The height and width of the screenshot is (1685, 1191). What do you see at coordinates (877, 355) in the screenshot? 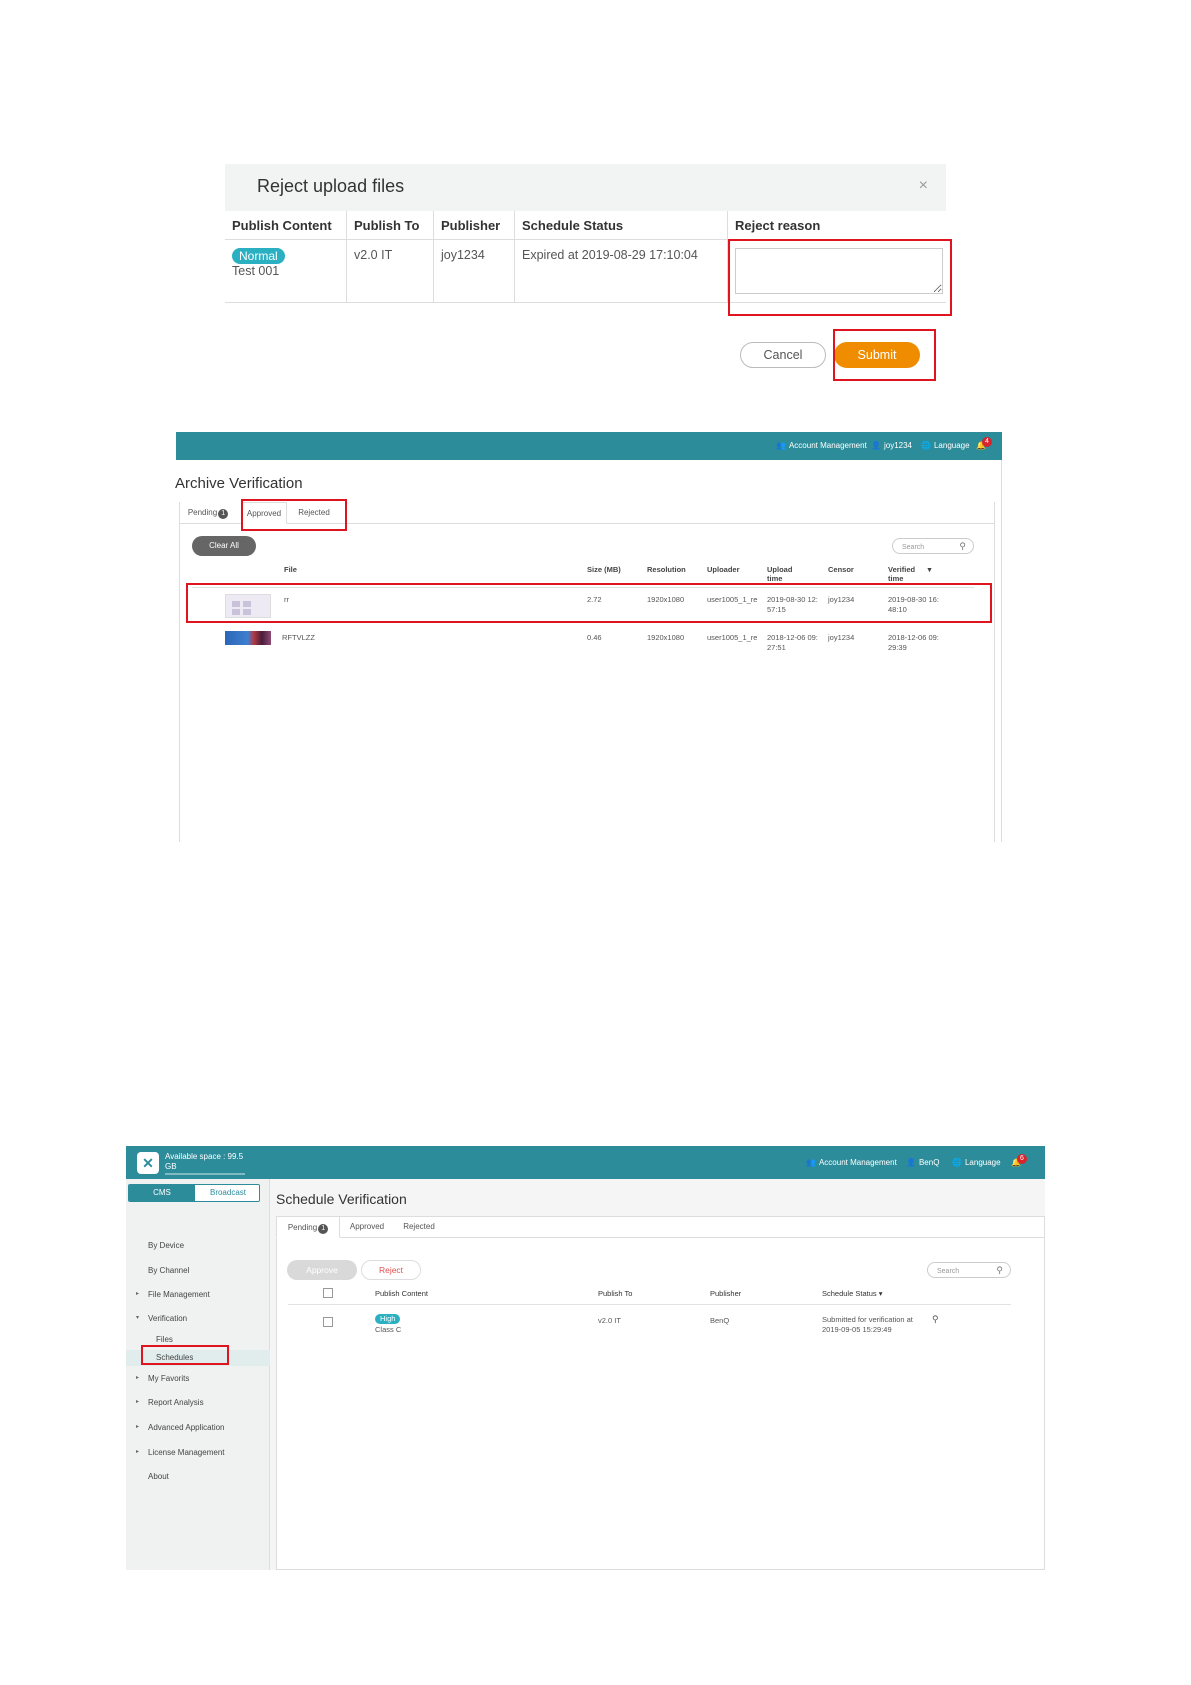
I see `submit-button: Submit` at bounding box center [877, 355].